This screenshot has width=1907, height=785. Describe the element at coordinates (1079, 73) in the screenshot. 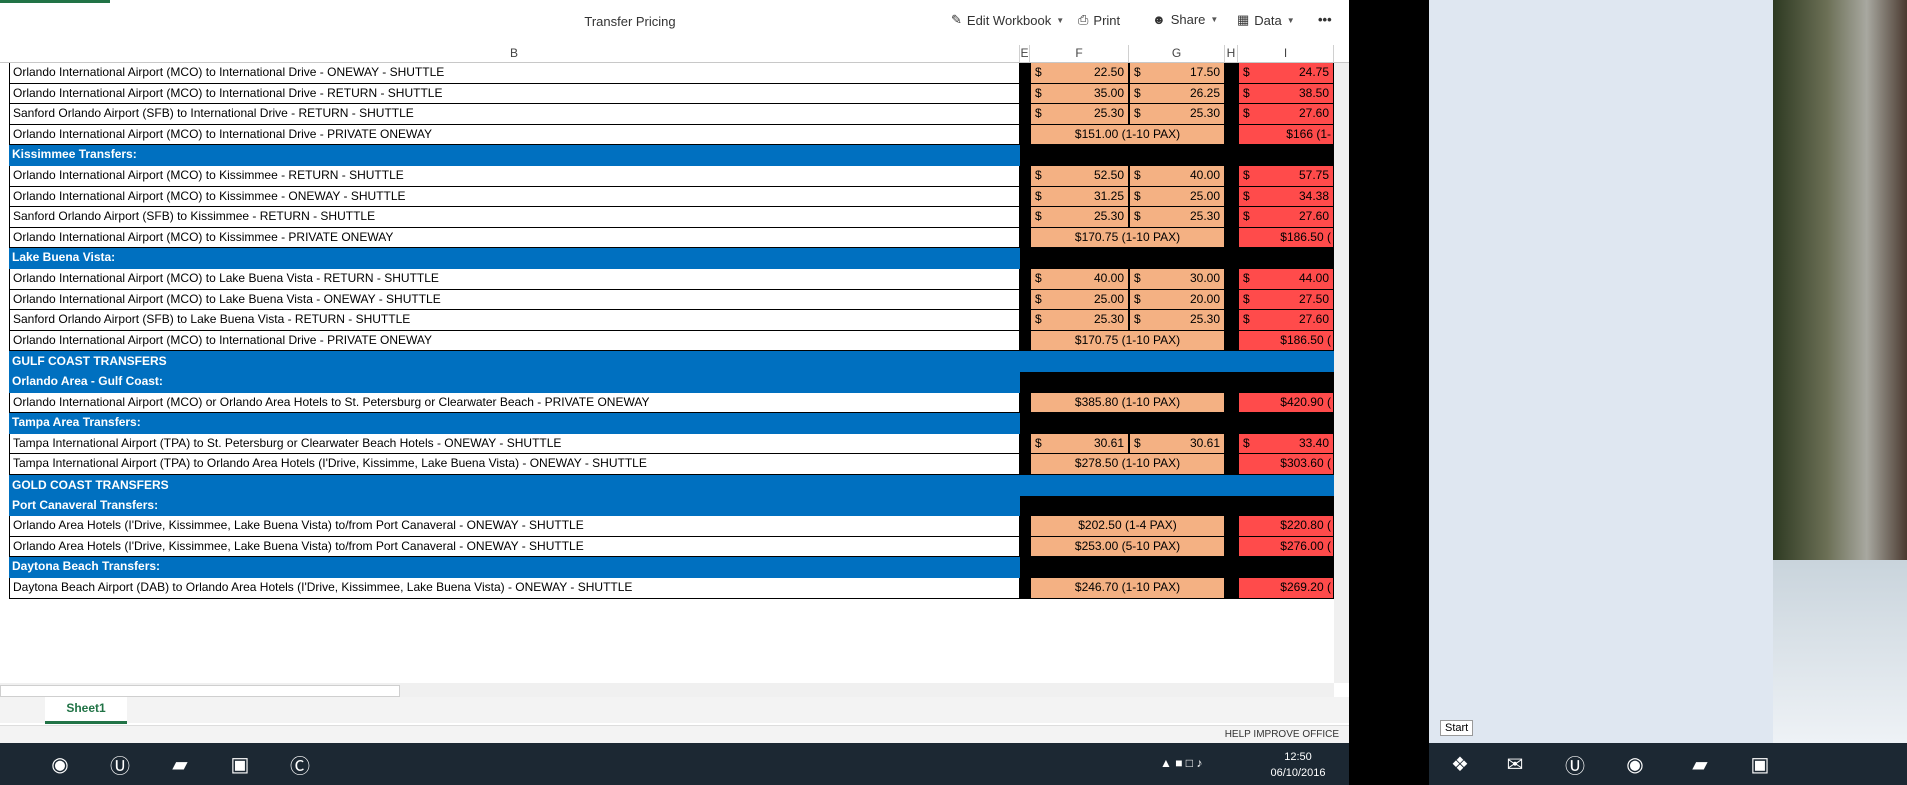

I see `price-f-cell: $22.50` at that location.